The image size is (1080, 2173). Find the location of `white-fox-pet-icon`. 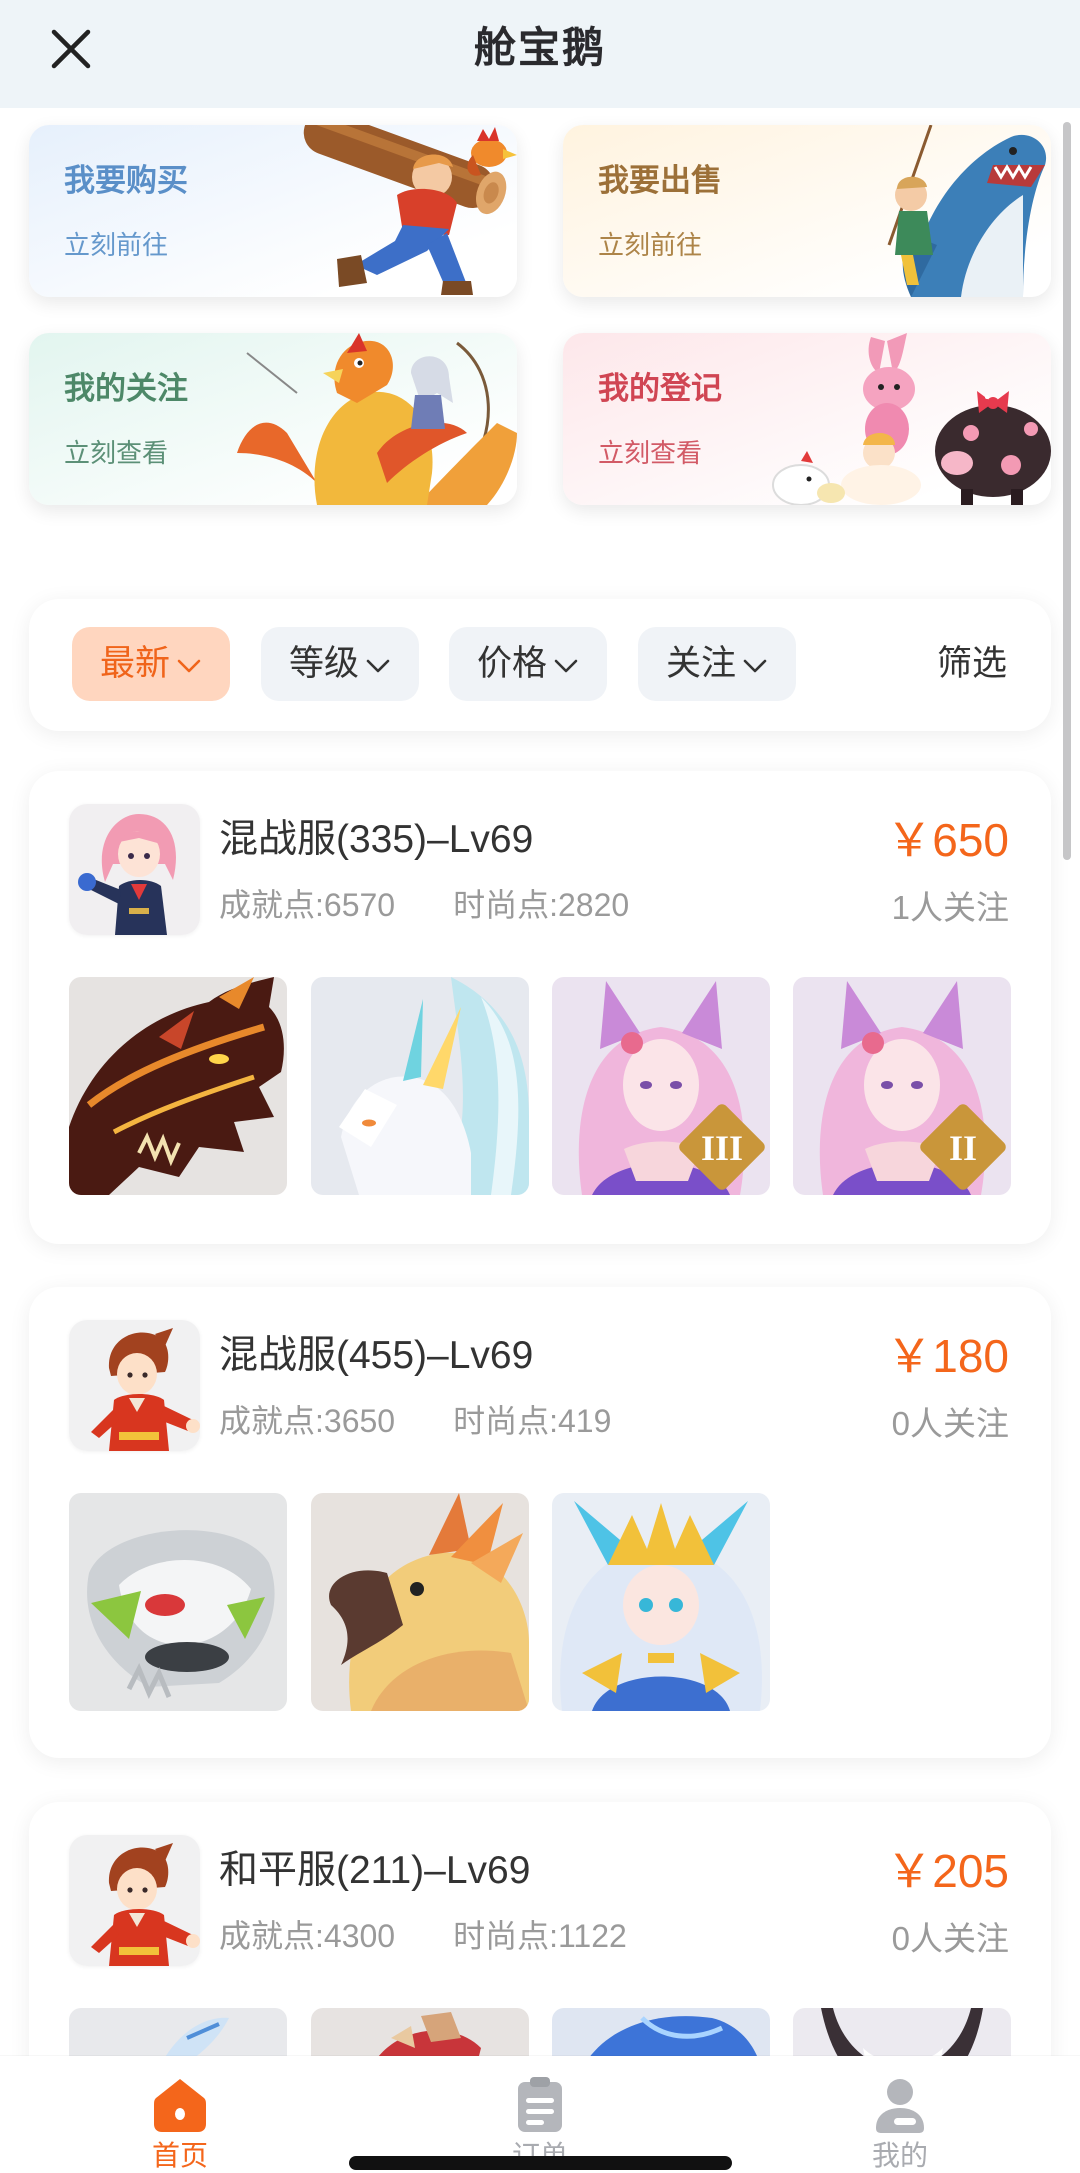

white-fox-pet-icon is located at coordinates (420, 1086).